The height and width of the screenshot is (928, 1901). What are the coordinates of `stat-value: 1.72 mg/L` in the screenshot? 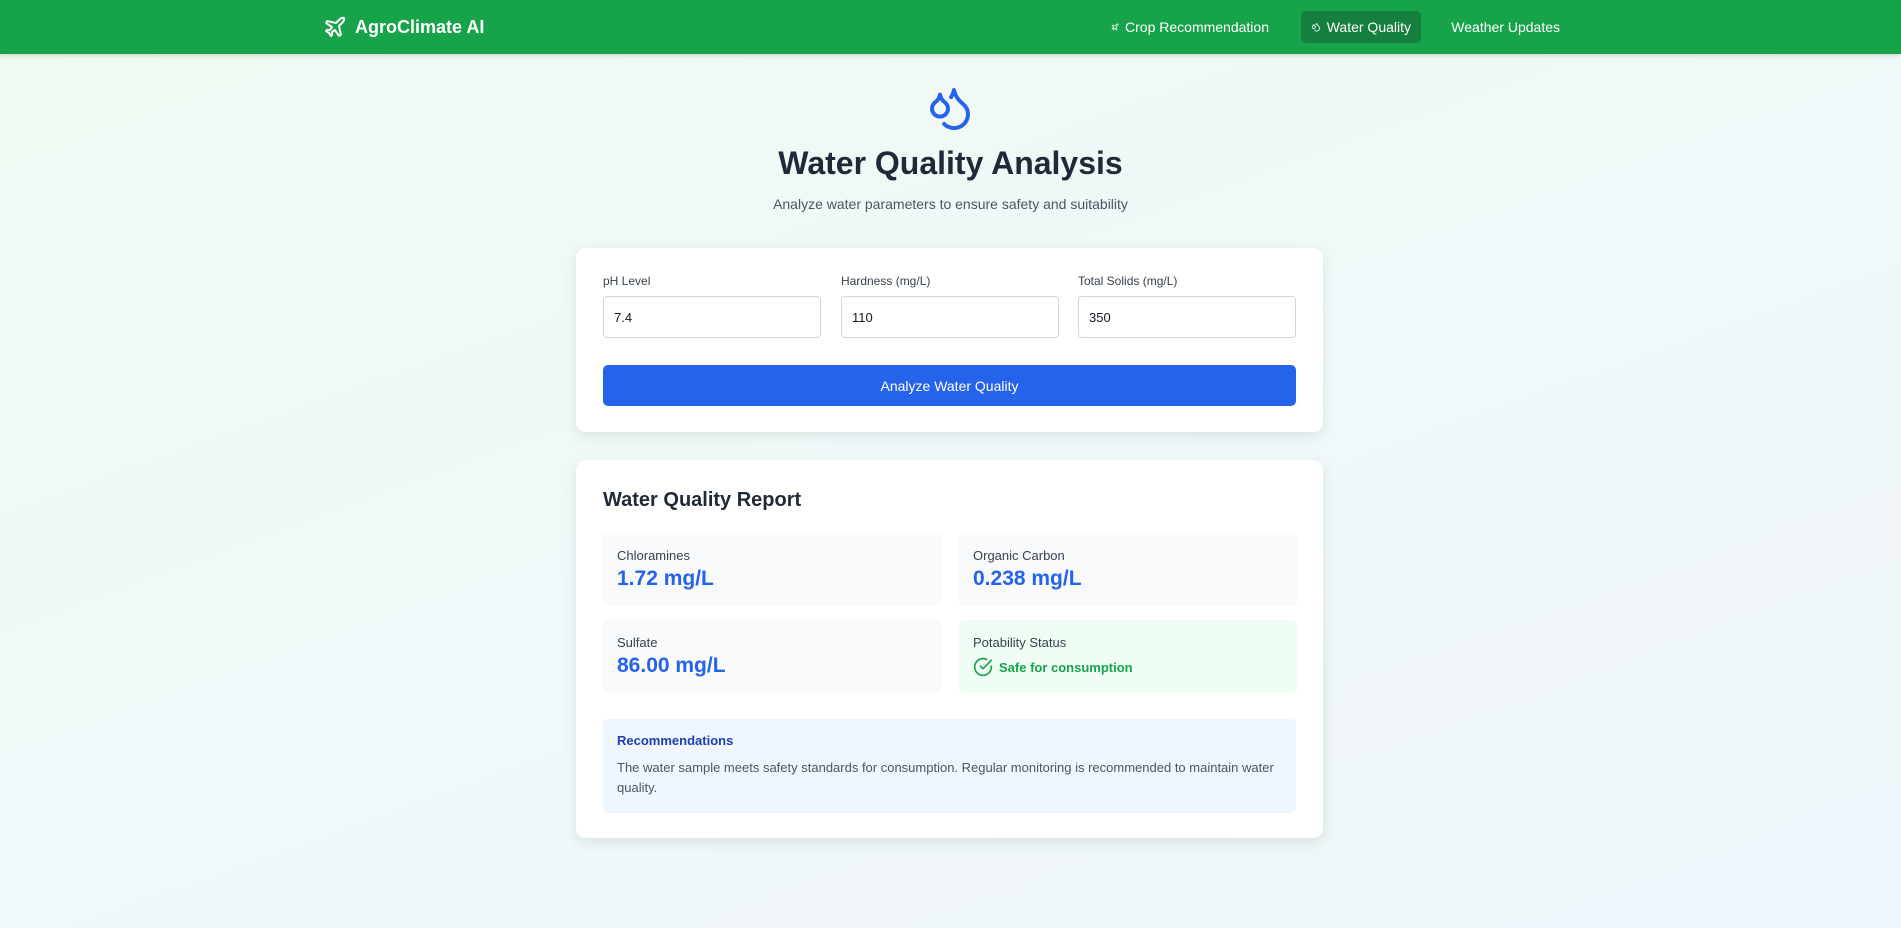 It's located at (665, 578).